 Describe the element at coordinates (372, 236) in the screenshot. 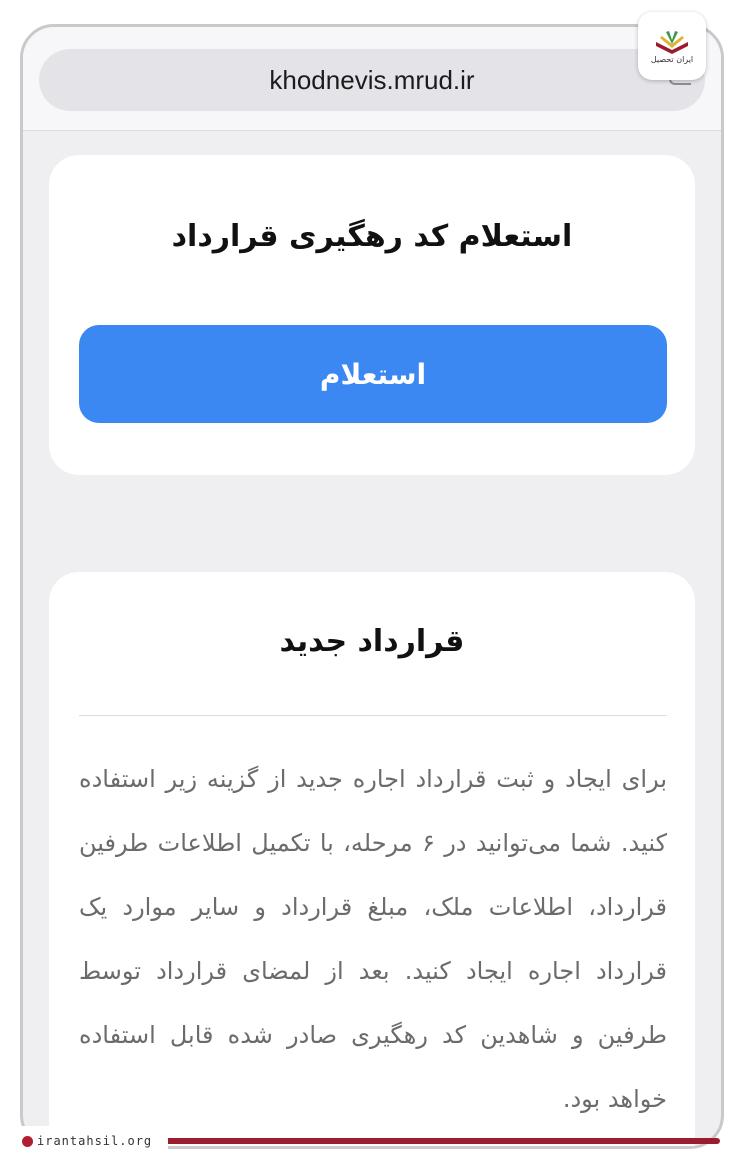

I see `tracking-card-title: استعلام کد رهگیری قرارداد` at that location.